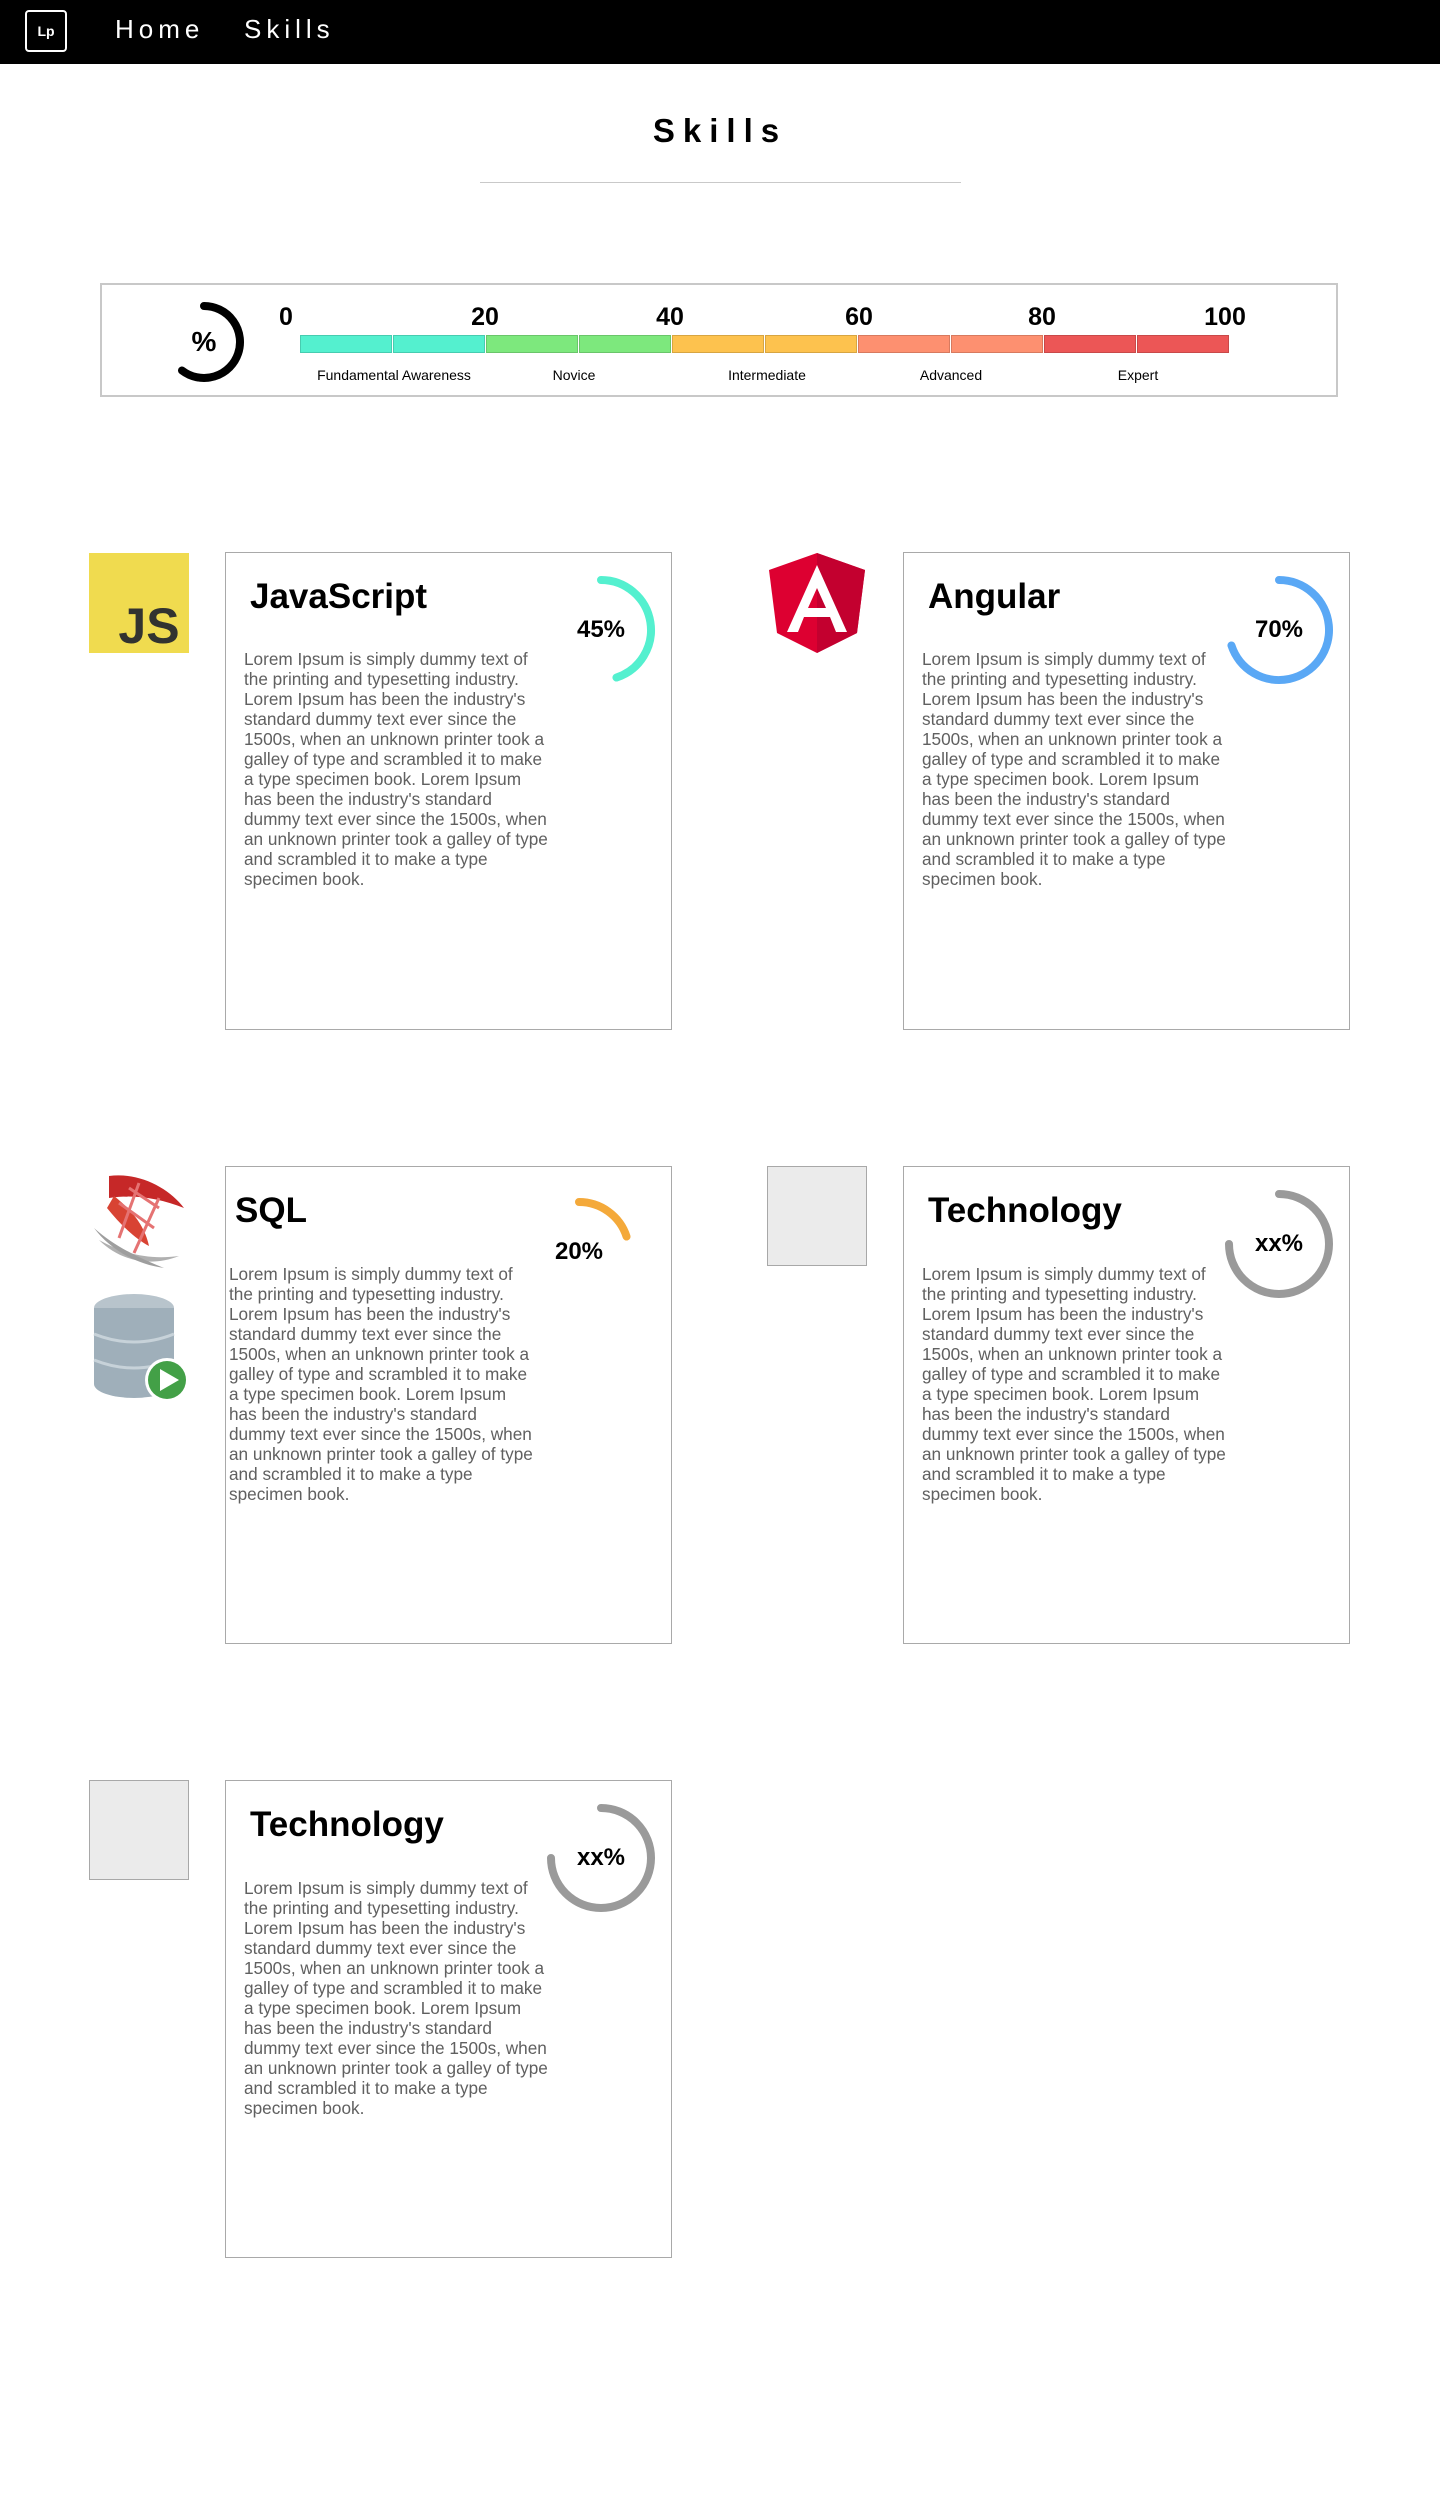 The width and height of the screenshot is (1440, 2500). I want to click on svg-text: JS, so click(148, 625).